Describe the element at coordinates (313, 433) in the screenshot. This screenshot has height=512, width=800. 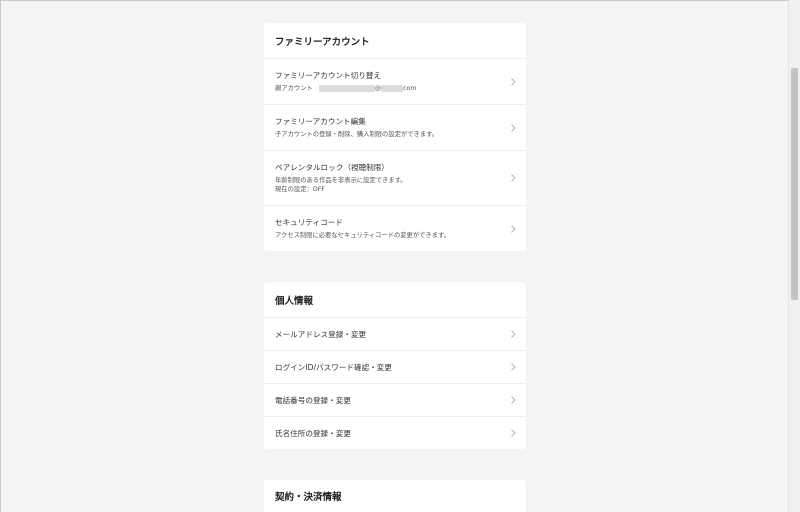
I see `name-address-label: 氏名住所の登録・変更` at that location.